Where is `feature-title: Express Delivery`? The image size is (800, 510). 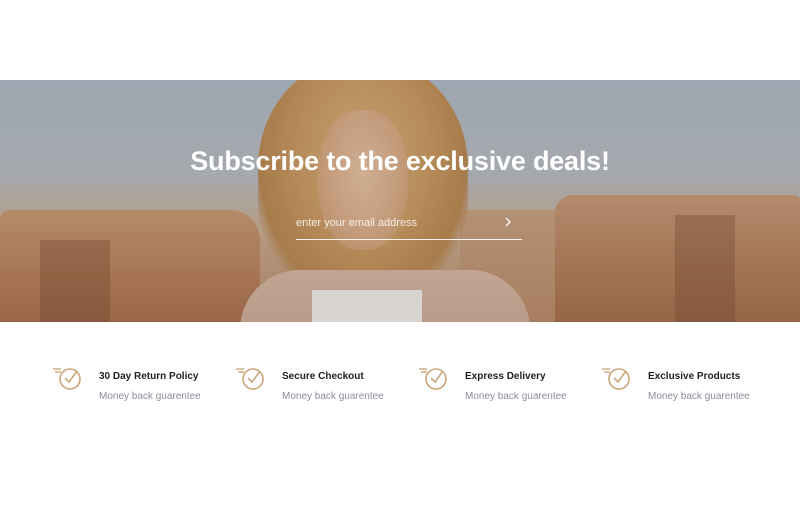 feature-title: Express Delivery is located at coordinates (505, 376).